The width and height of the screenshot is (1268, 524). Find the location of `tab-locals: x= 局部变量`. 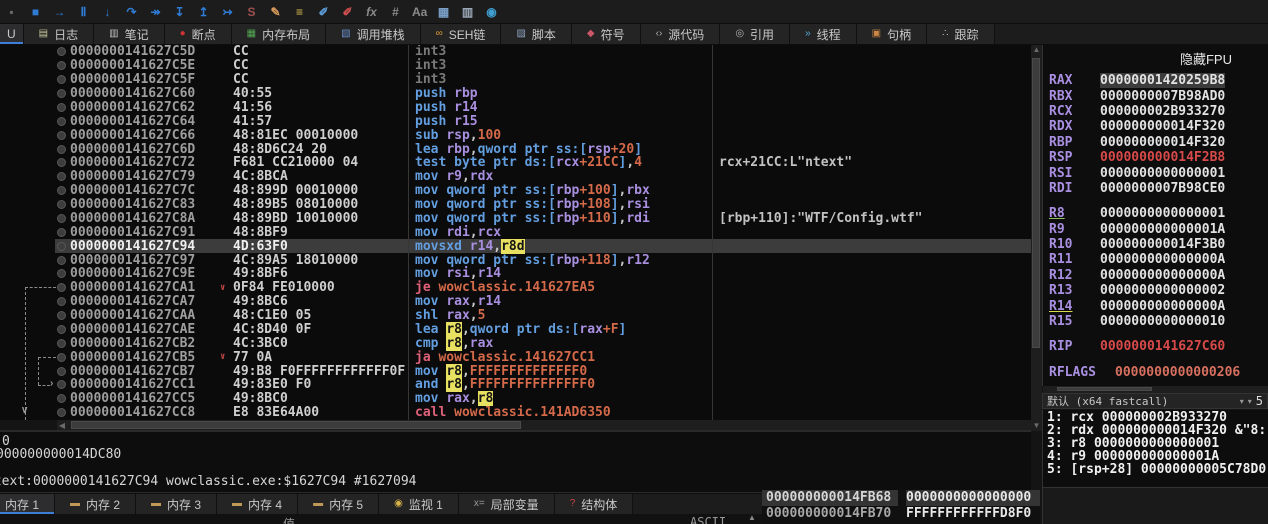

tab-locals: x= 局部变量 is located at coordinates (506, 504).